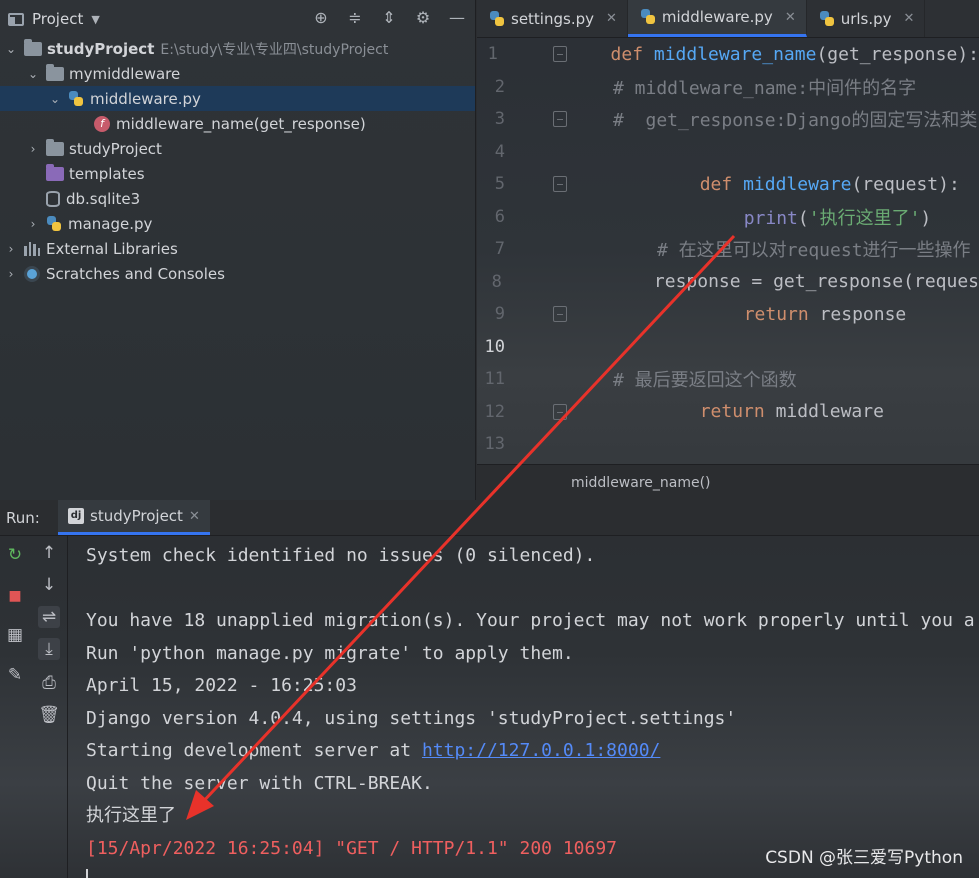 The width and height of the screenshot is (979, 878). Describe the element at coordinates (134, 517) in the screenshot. I see `run-tab-studyproject: dj studyProject ✕` at that location.